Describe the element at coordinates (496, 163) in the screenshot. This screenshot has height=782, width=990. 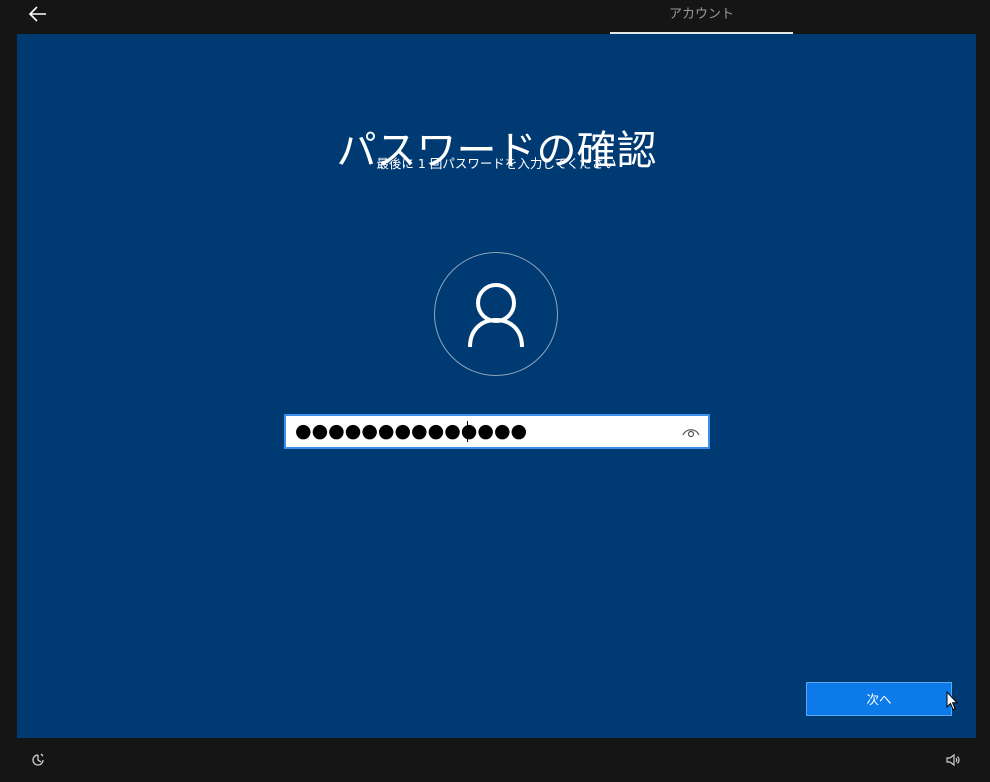
I see `page-subtitle: 最後に 1 回パスワードを入力してください` at that location.